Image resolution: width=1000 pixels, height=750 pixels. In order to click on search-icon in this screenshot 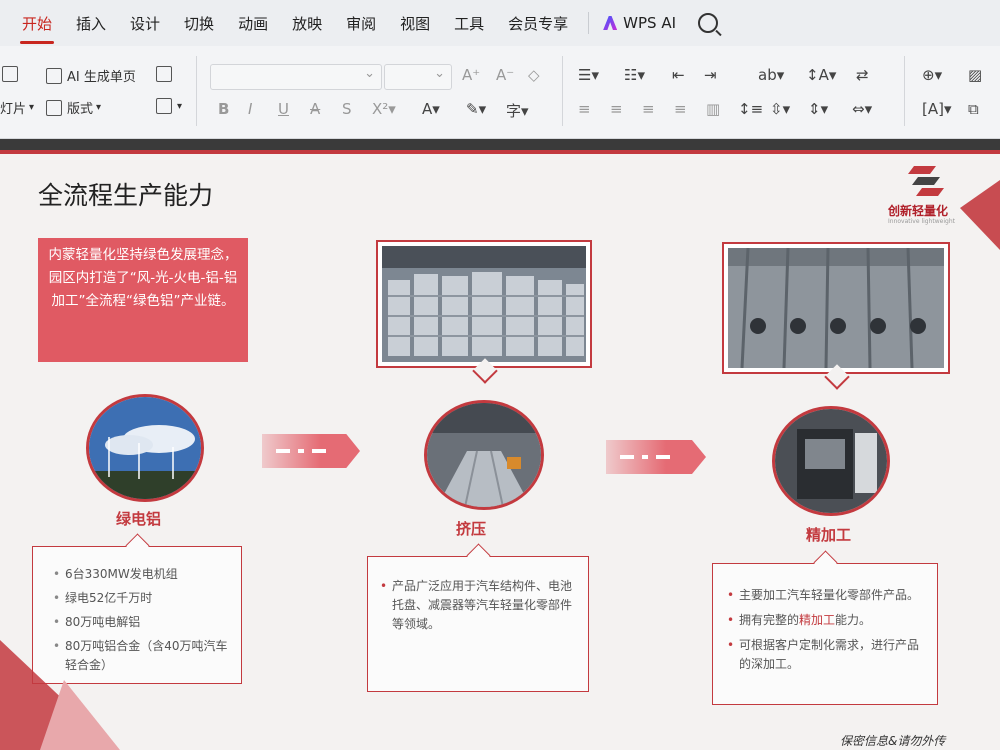, I will do `click(708, 23)`.